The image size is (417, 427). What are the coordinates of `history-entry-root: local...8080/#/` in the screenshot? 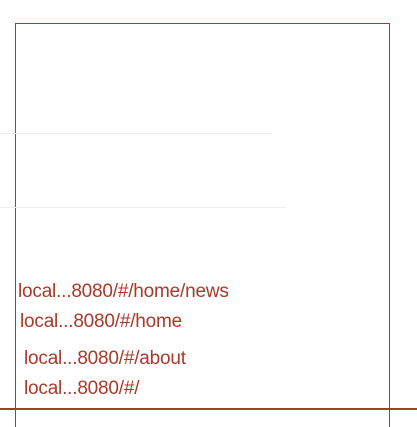 It's located at (82, 388).